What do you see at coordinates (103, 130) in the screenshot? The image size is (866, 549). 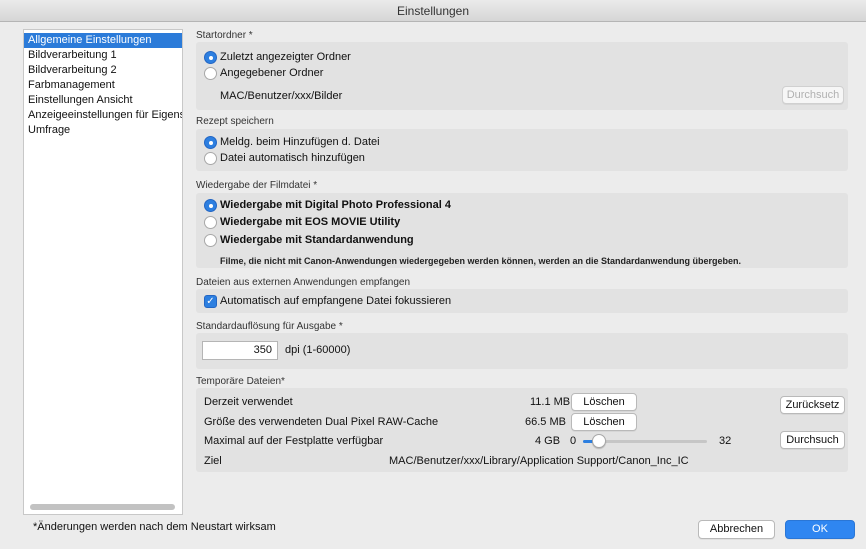 I see `sidebar-item-umfrage: Umfrage` at bounding box center [103, 130].